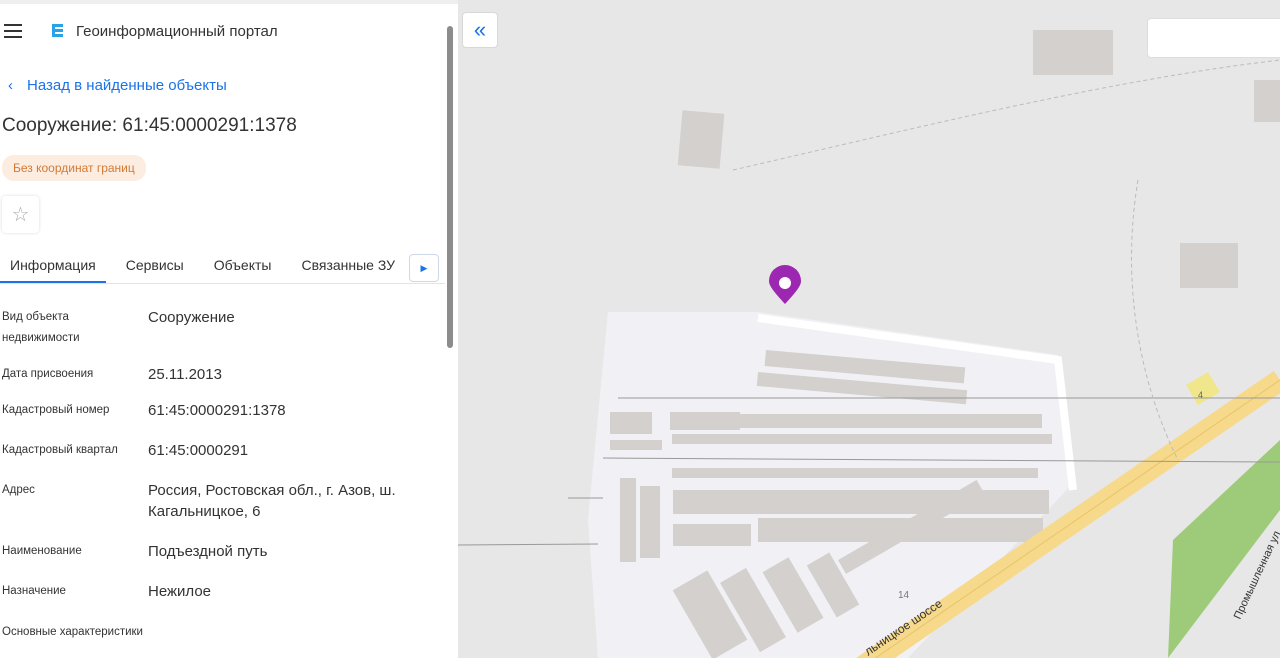 Image resolution: width=1280 pixels, height=658 pixels. I want to click on map-search-input, so click(1213, 38).